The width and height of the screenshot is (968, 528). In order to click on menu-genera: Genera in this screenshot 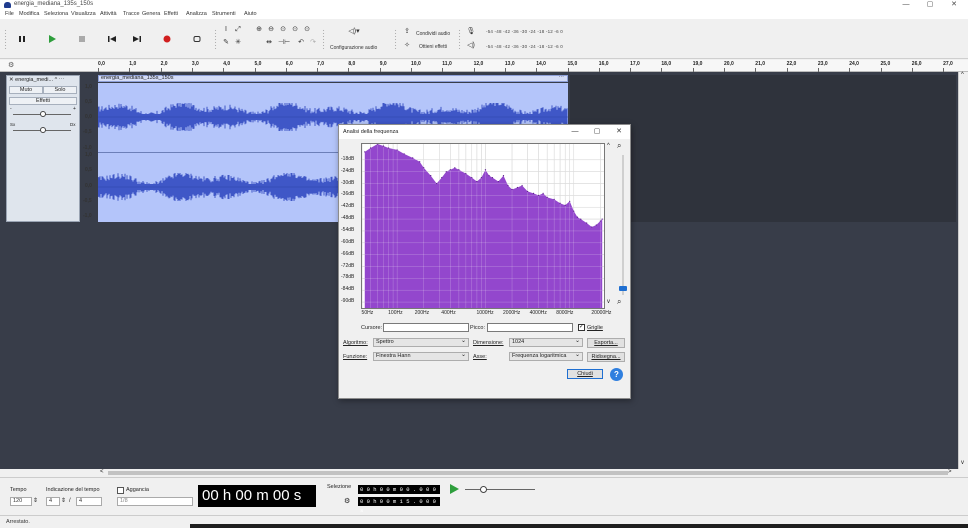, I will do `click(151, 14)`.